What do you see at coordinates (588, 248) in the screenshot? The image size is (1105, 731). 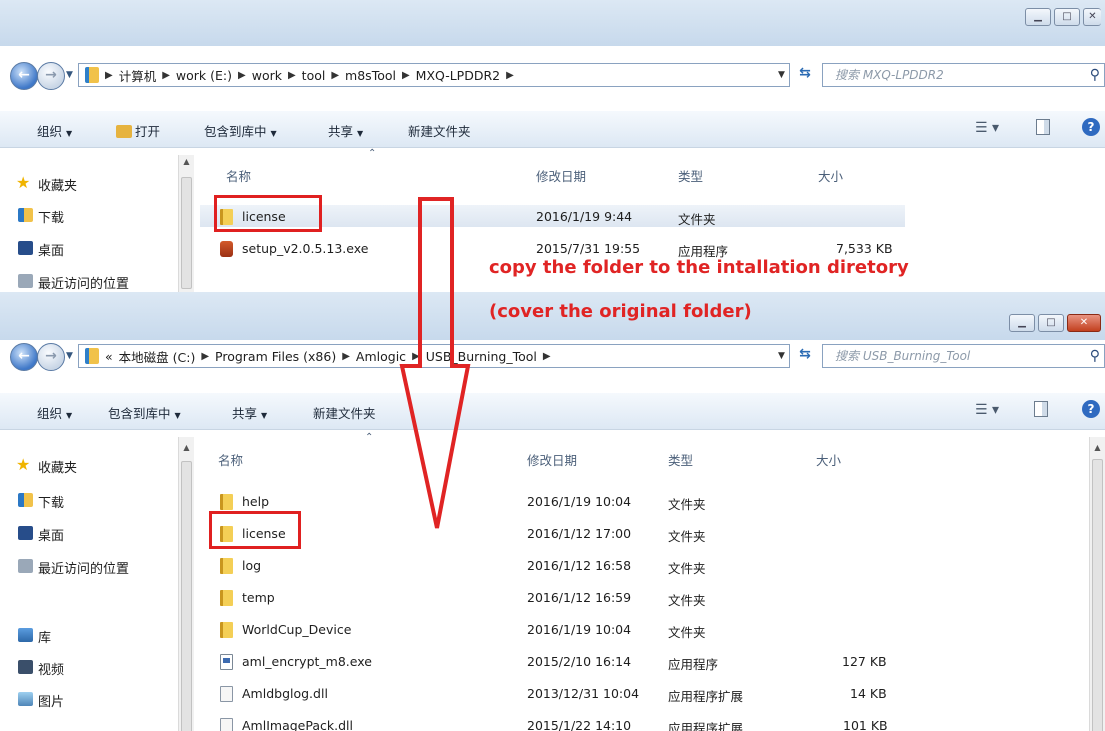 I see `file-modified: 2015/7/31 19:55` at bounding box center [588, 248].